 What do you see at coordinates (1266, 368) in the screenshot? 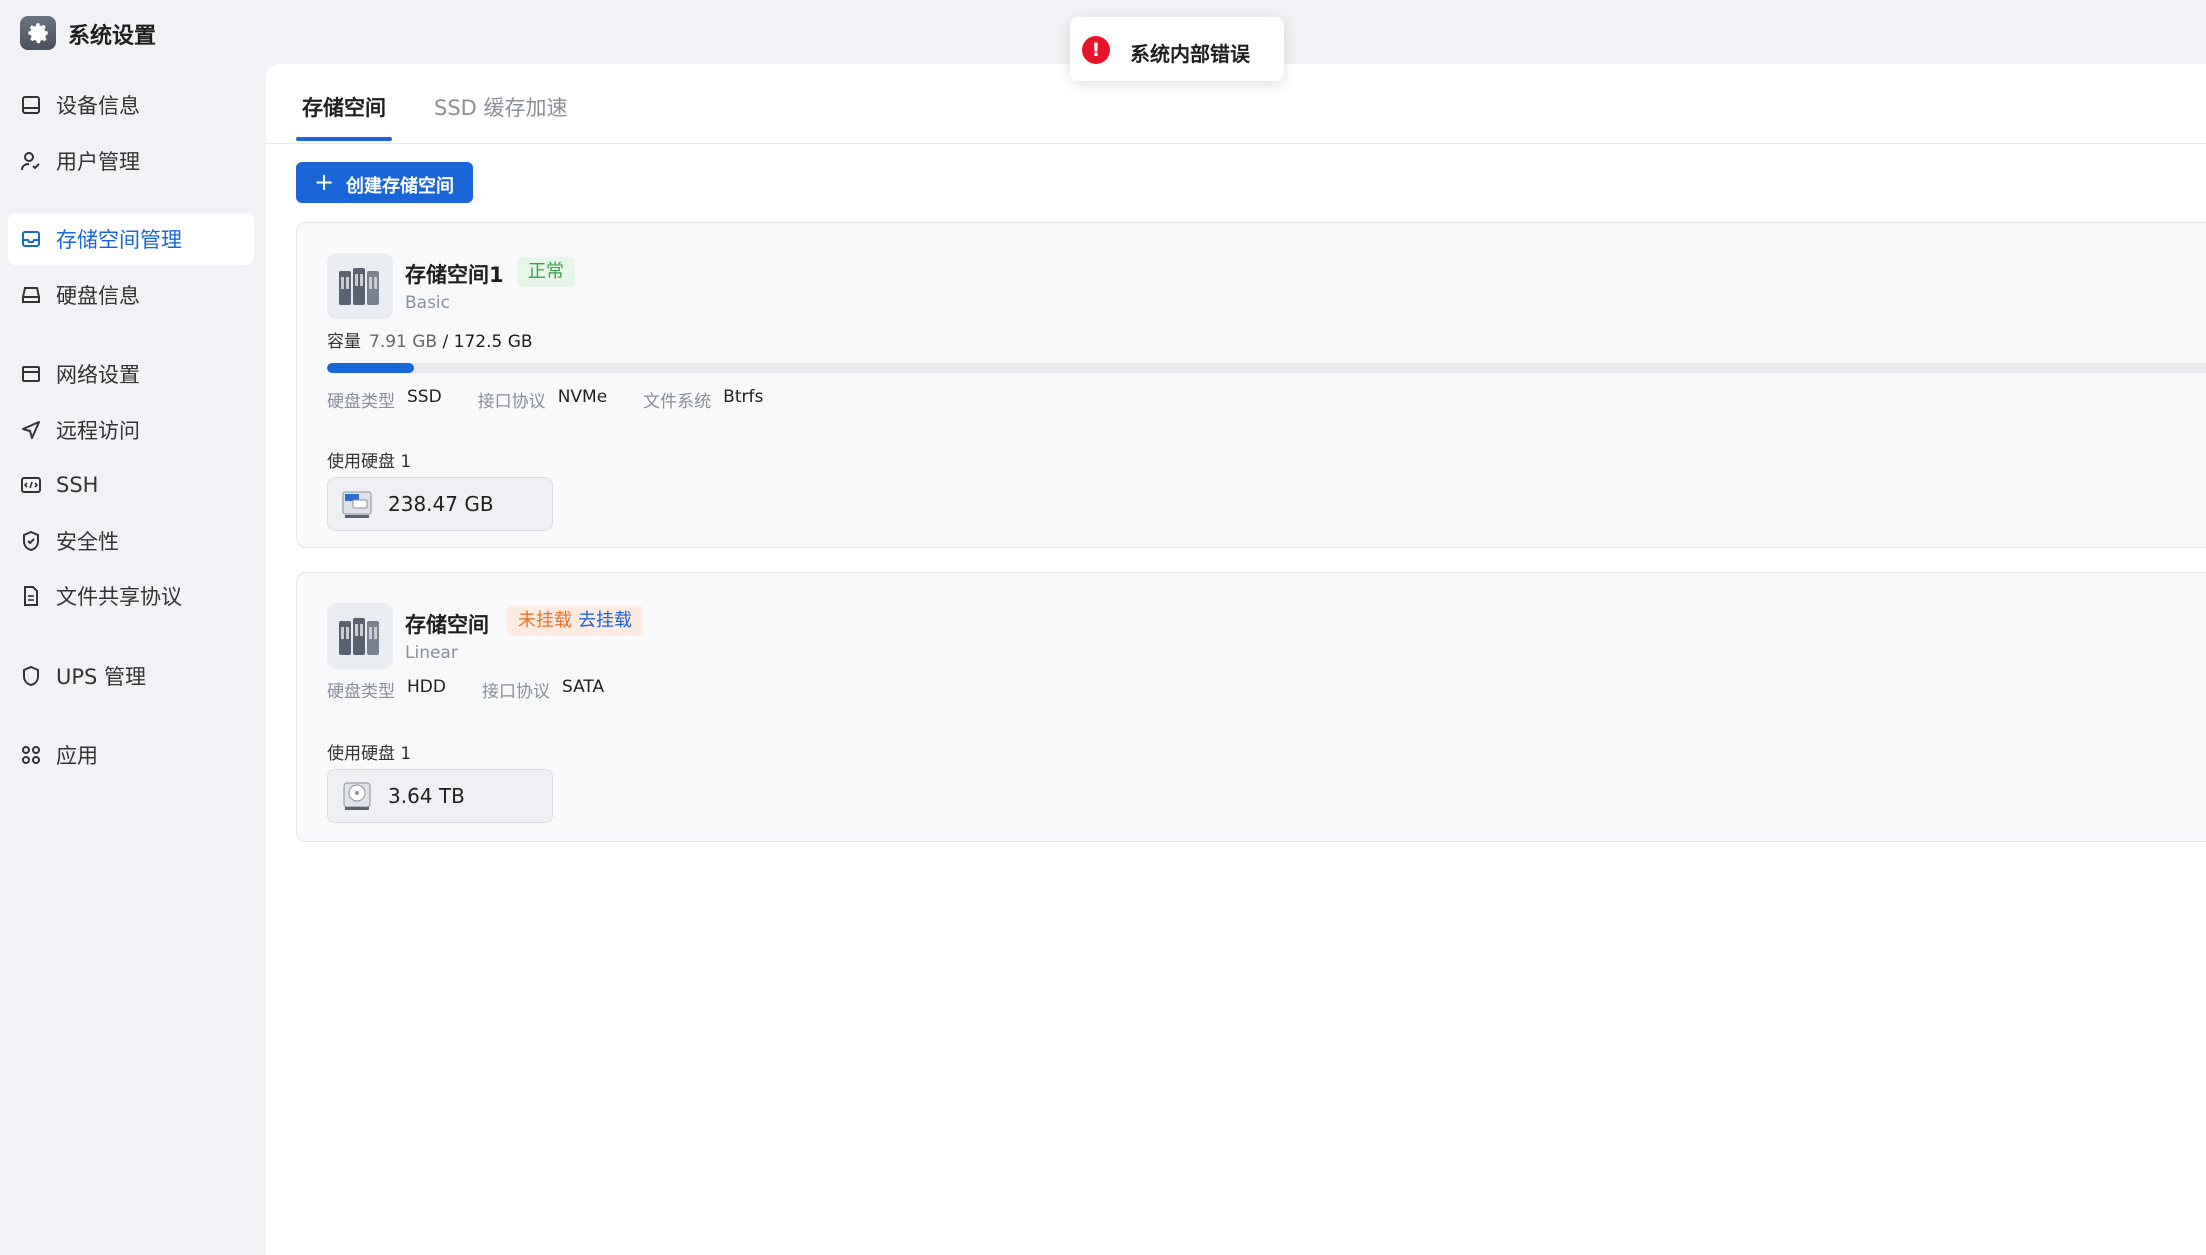
I see `capacity-progress-bar` at bounding box center [1266, 368].